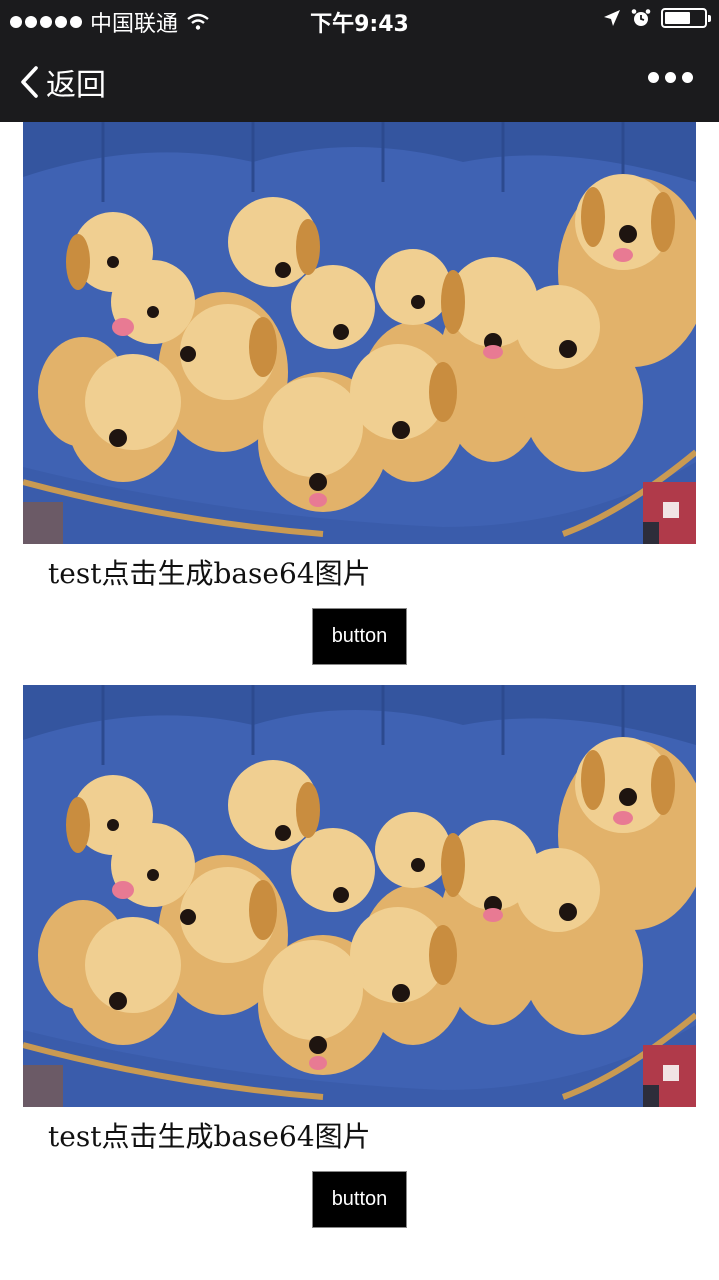  Describe the element at coordinates (359, 19) in the screenshot. I see `status-bar: 中国联通 下午9:43` at that location.